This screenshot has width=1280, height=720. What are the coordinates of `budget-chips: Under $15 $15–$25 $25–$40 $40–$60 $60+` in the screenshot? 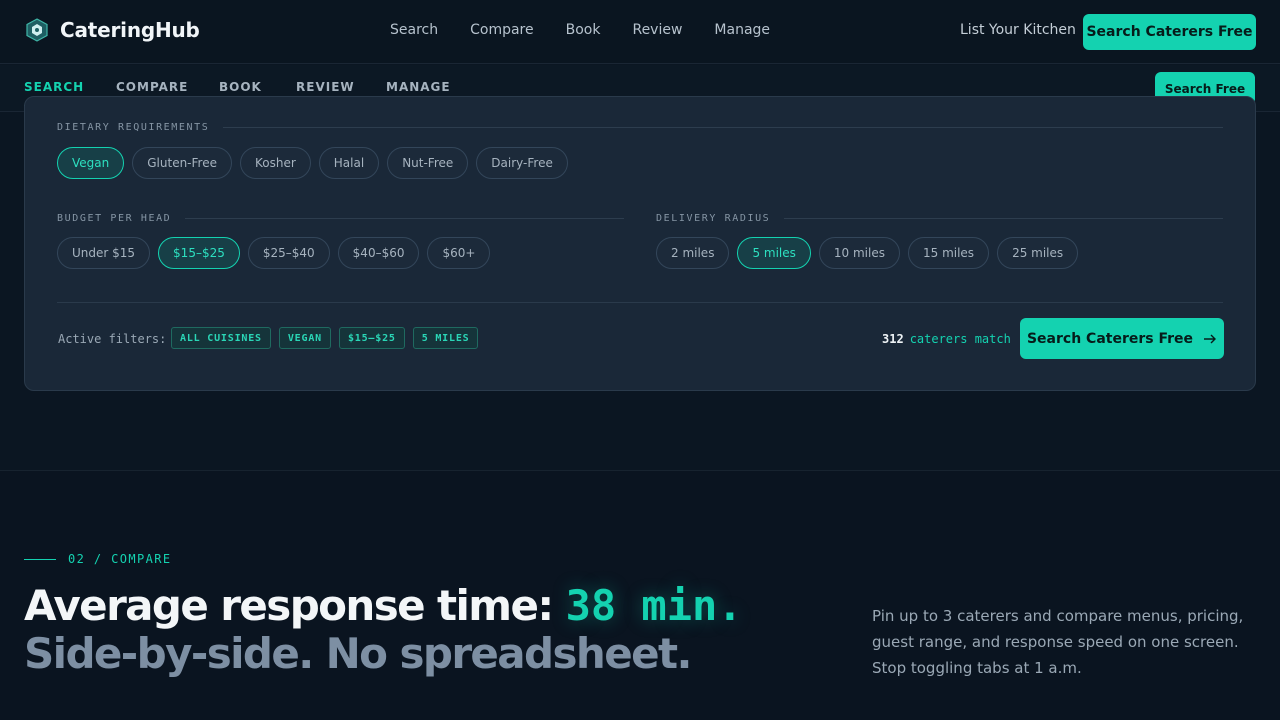 It's located at (274, 253).